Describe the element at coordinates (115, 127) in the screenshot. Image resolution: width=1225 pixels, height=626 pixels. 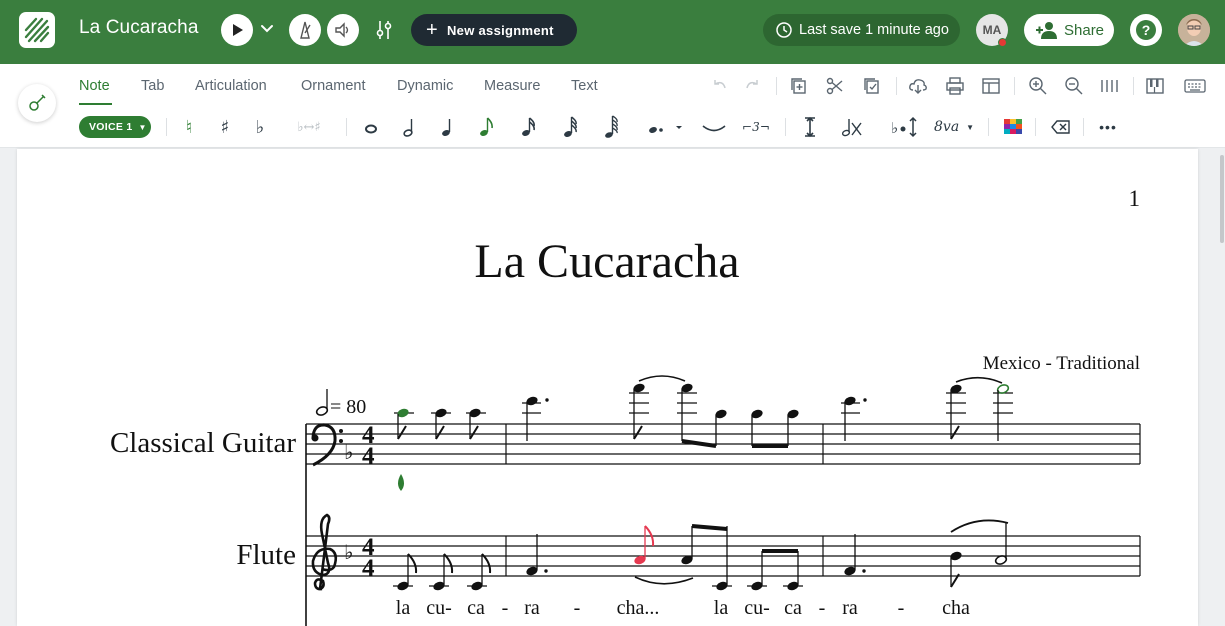
I see `voice-selector: VOICE 1 ▼` at that location.